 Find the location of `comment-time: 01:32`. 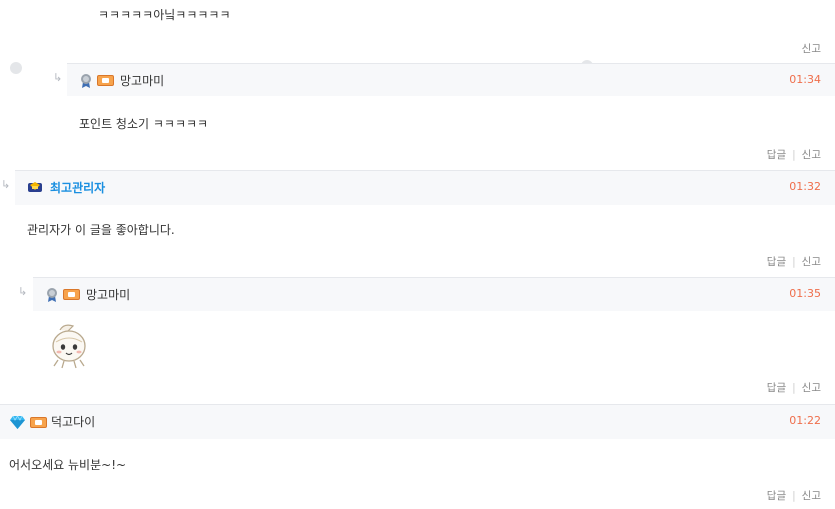

comment-time: 01:32 is located at coordinates (805, 186).